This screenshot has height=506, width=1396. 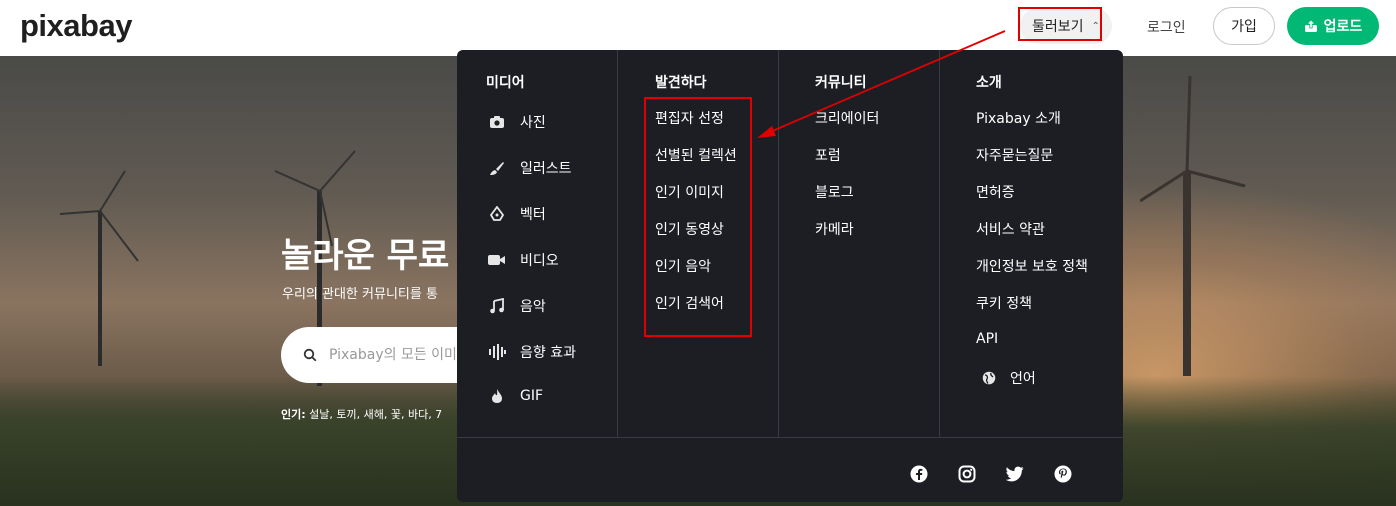 I want to click on annotation-box-discover, so click(x=698, y=217).